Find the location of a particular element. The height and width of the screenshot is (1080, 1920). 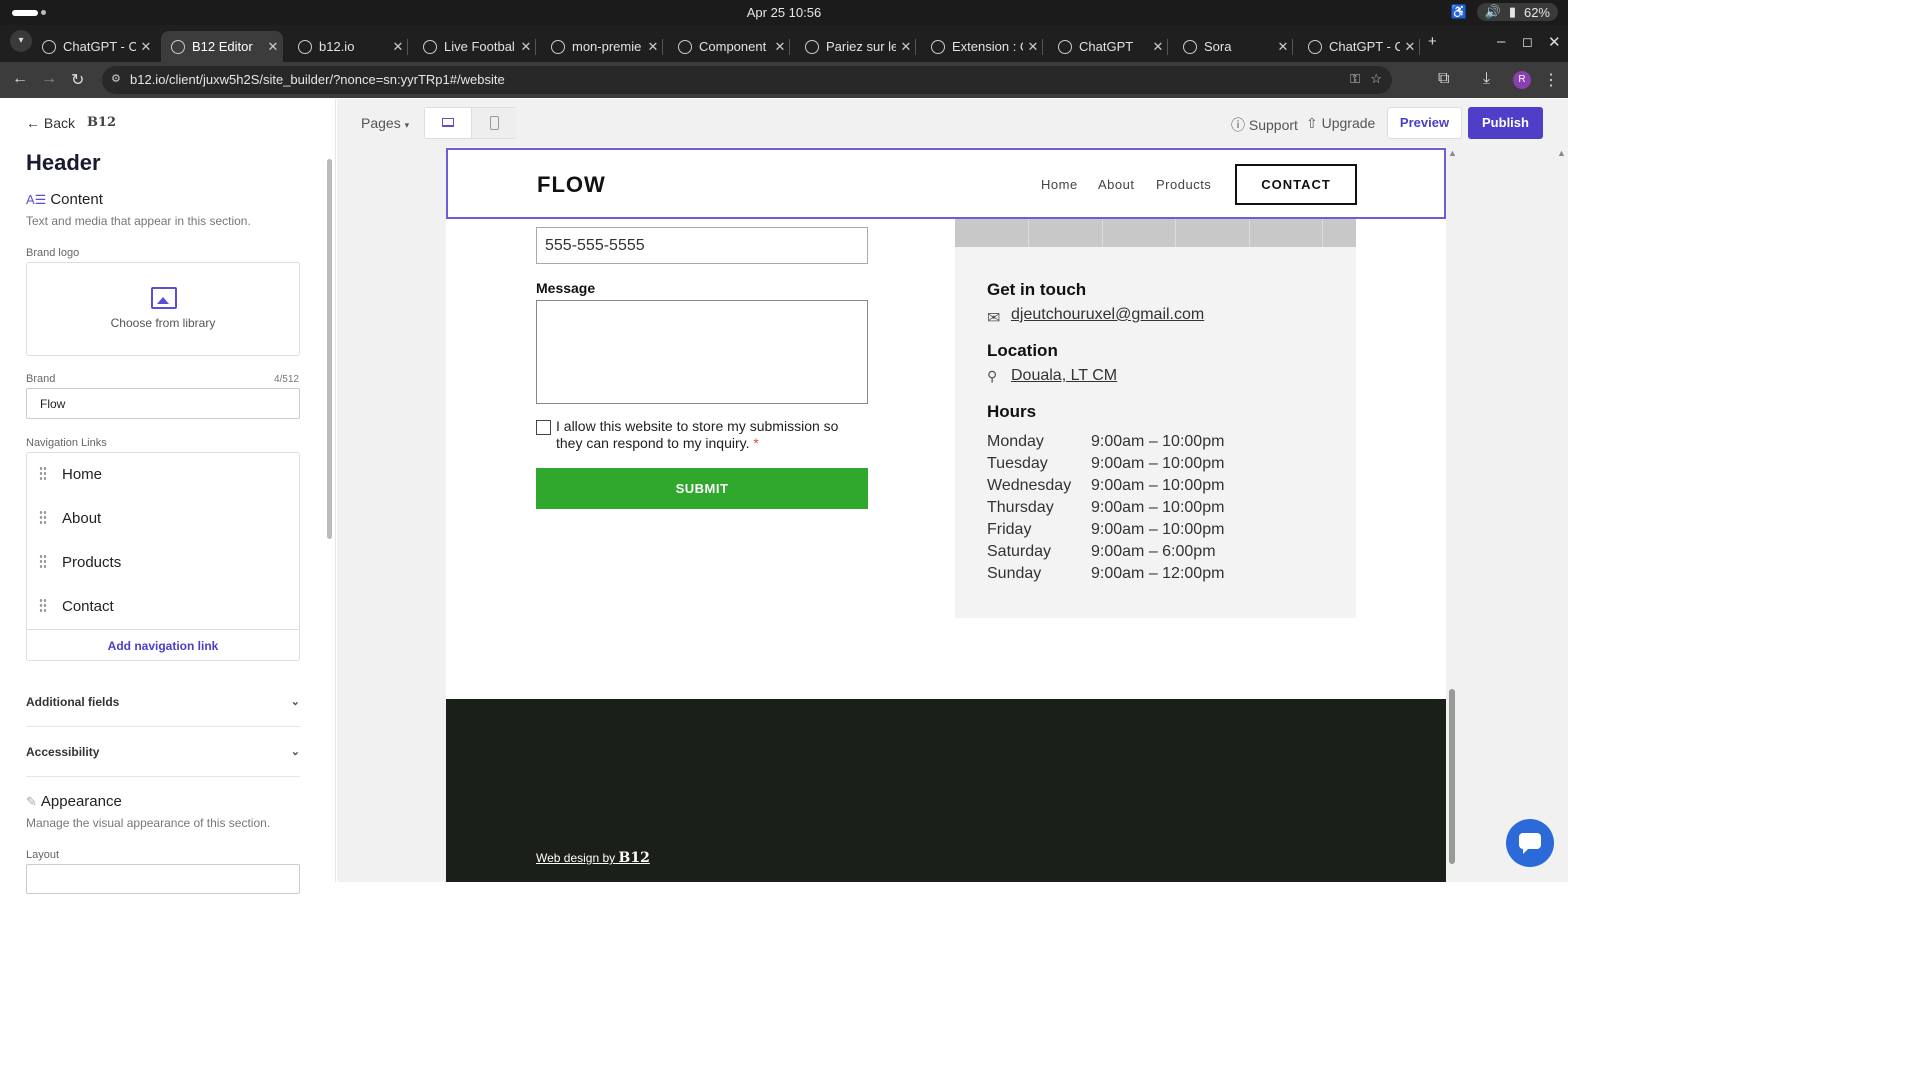

download-icon: ⤓ is located at coordinates (1486, 79).